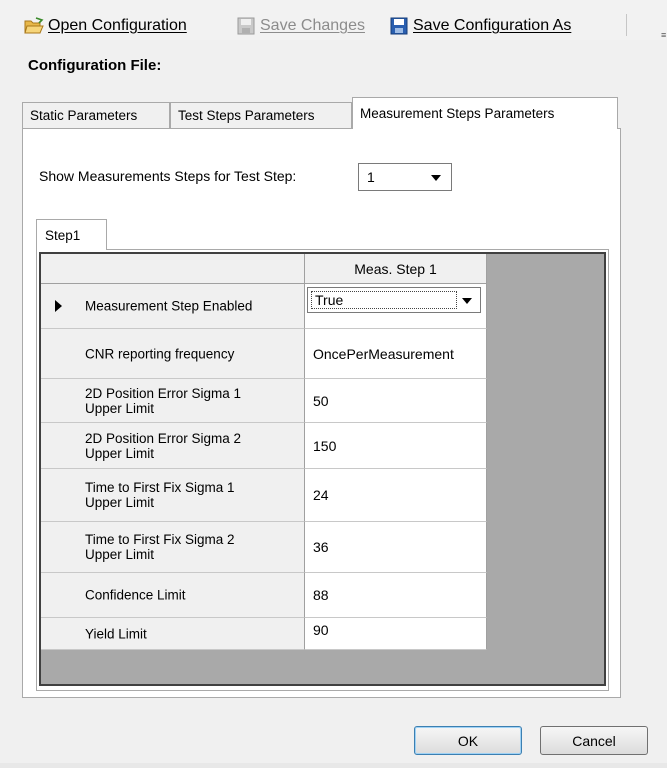 Image resolution: width=667 pixels, height=768 pixels. I want to click on grid-cell: OncePerMeasurement, so click(396, 354).